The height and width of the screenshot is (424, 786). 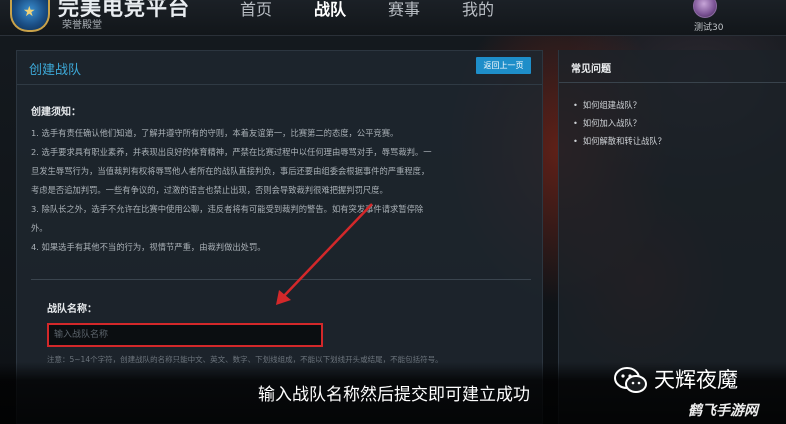 I want to click on watermark-site: 鹤飞手游网, so click(x=723, y=411).